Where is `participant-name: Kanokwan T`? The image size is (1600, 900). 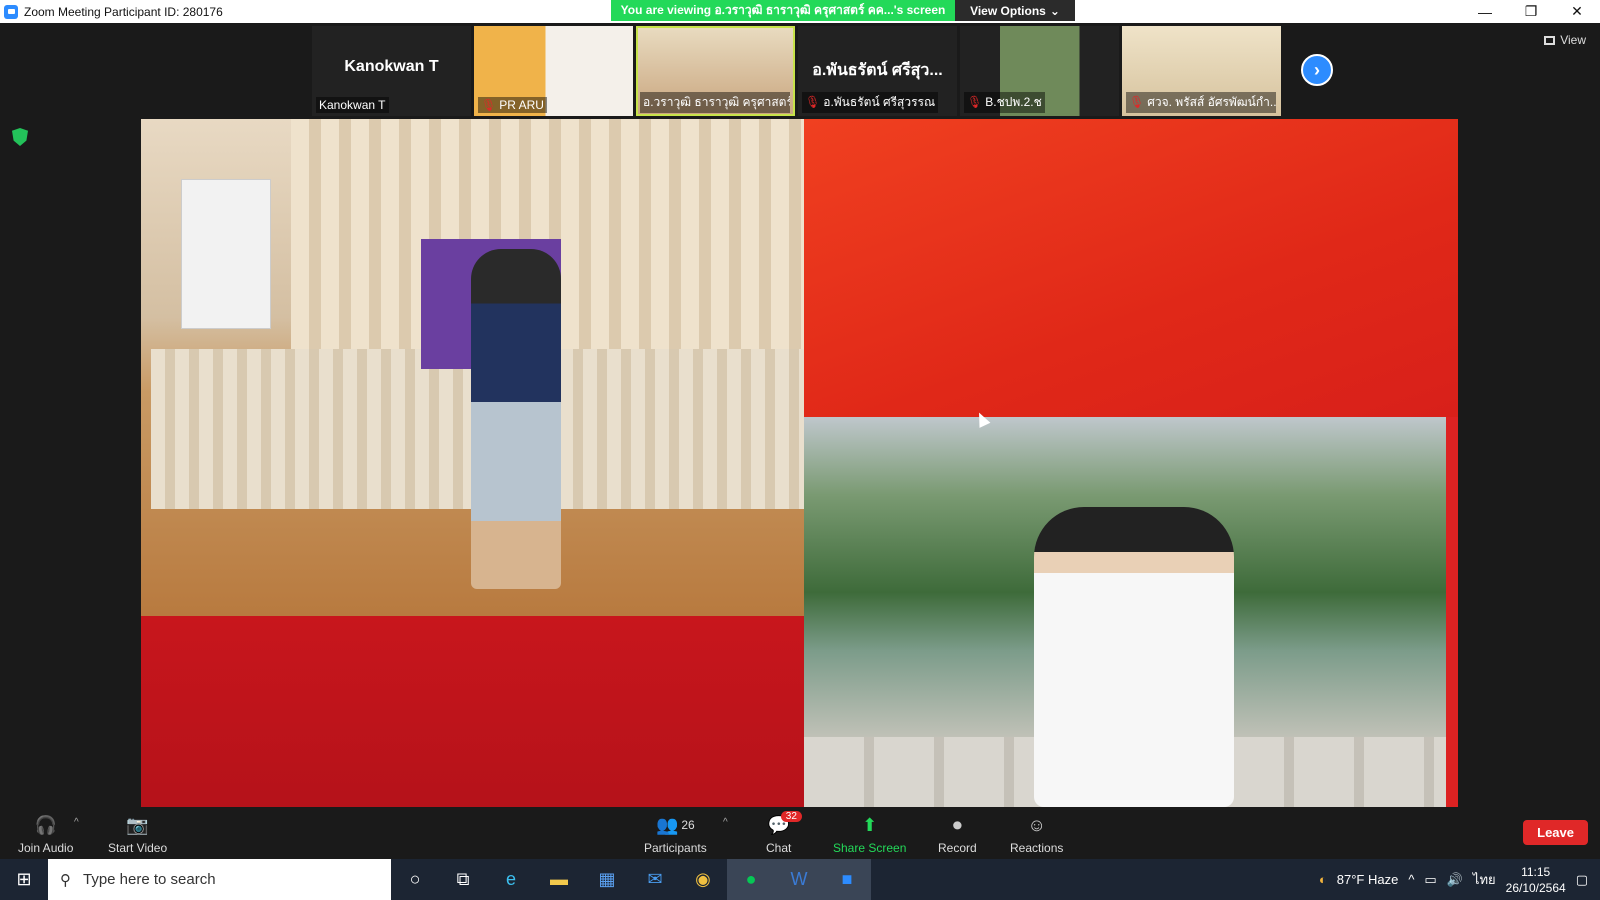 participant-name: Kanokwan T is located at coordinates (352, 105).